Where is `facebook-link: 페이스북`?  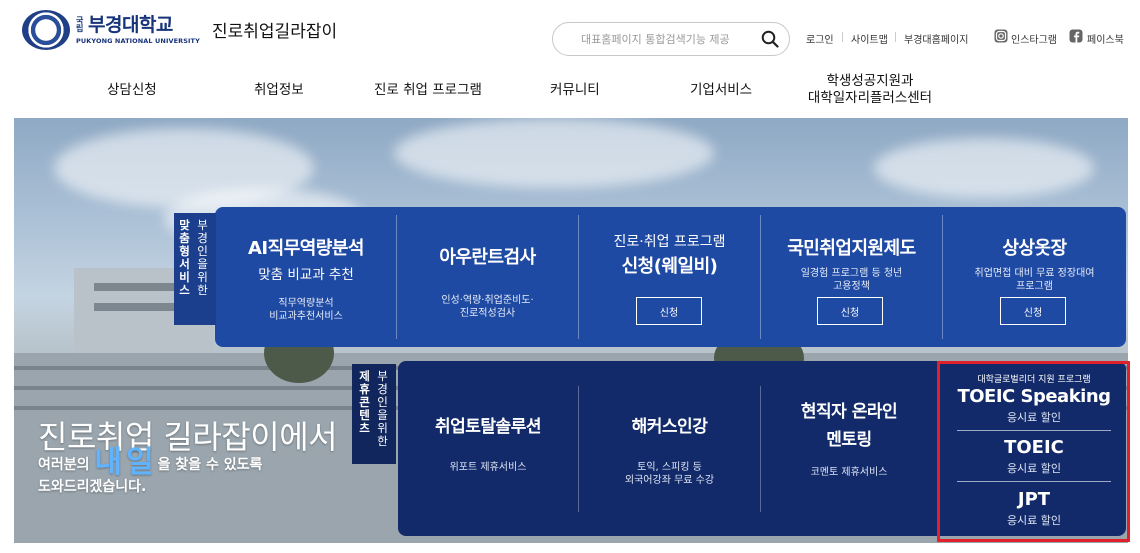
facebook-link: 페이스북 is located at coordinates (1105, 38).